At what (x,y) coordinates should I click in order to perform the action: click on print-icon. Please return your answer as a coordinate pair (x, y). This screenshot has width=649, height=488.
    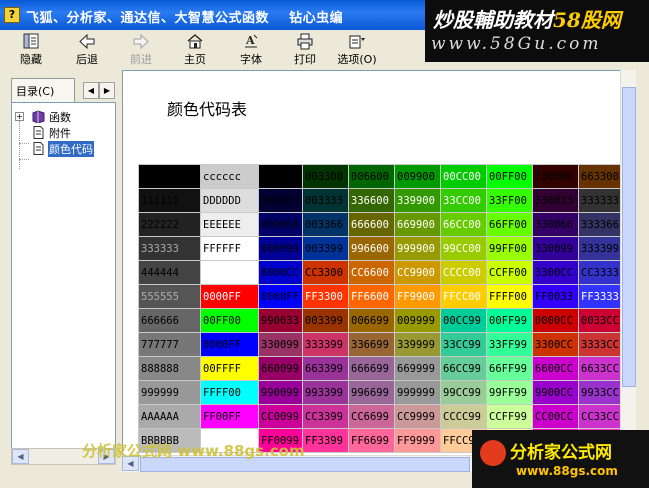
    Looking at the image, I should click on (305, 41).